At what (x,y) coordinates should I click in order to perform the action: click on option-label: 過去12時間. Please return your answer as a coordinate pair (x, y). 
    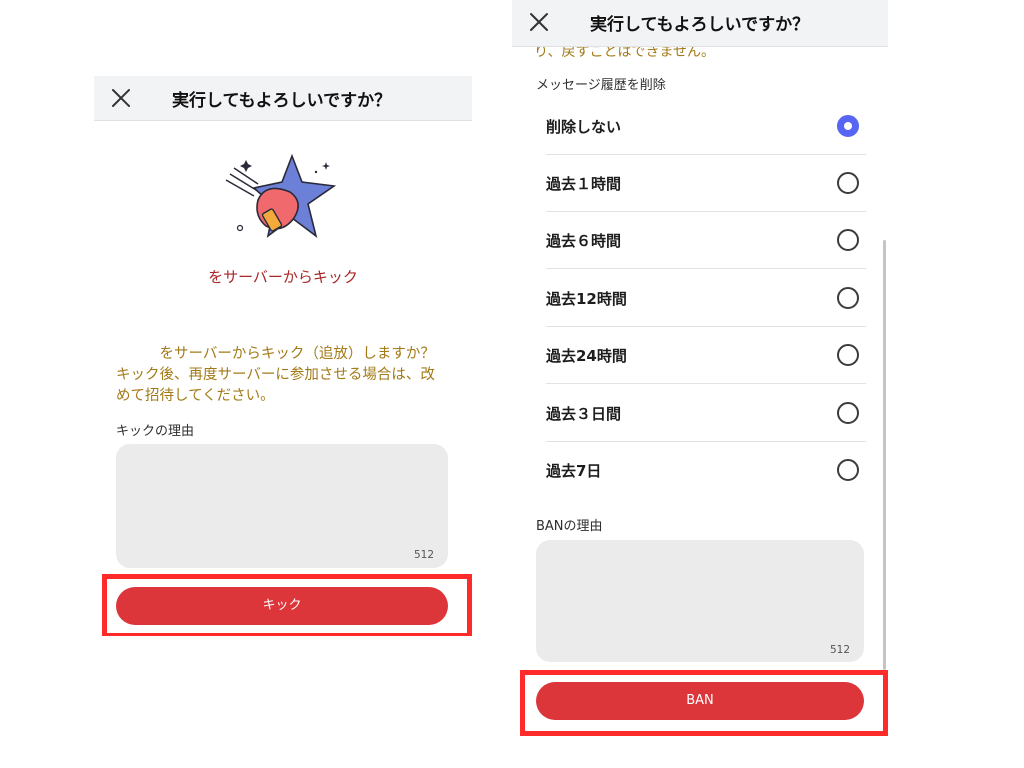
    Looking at the image, I should click on (586, 299).